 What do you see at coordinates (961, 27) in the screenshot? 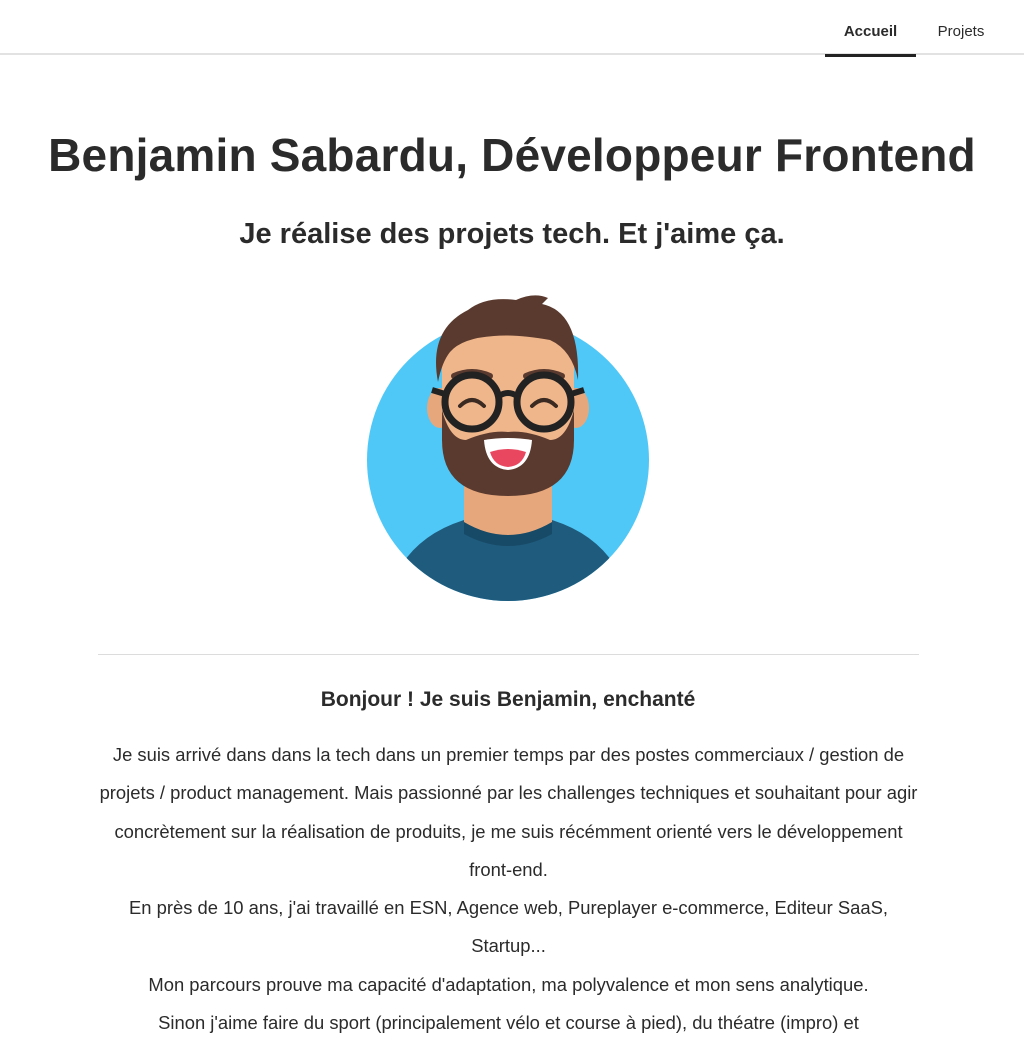
I see `tab-projets: Projets` at bounding box center [961, 27].